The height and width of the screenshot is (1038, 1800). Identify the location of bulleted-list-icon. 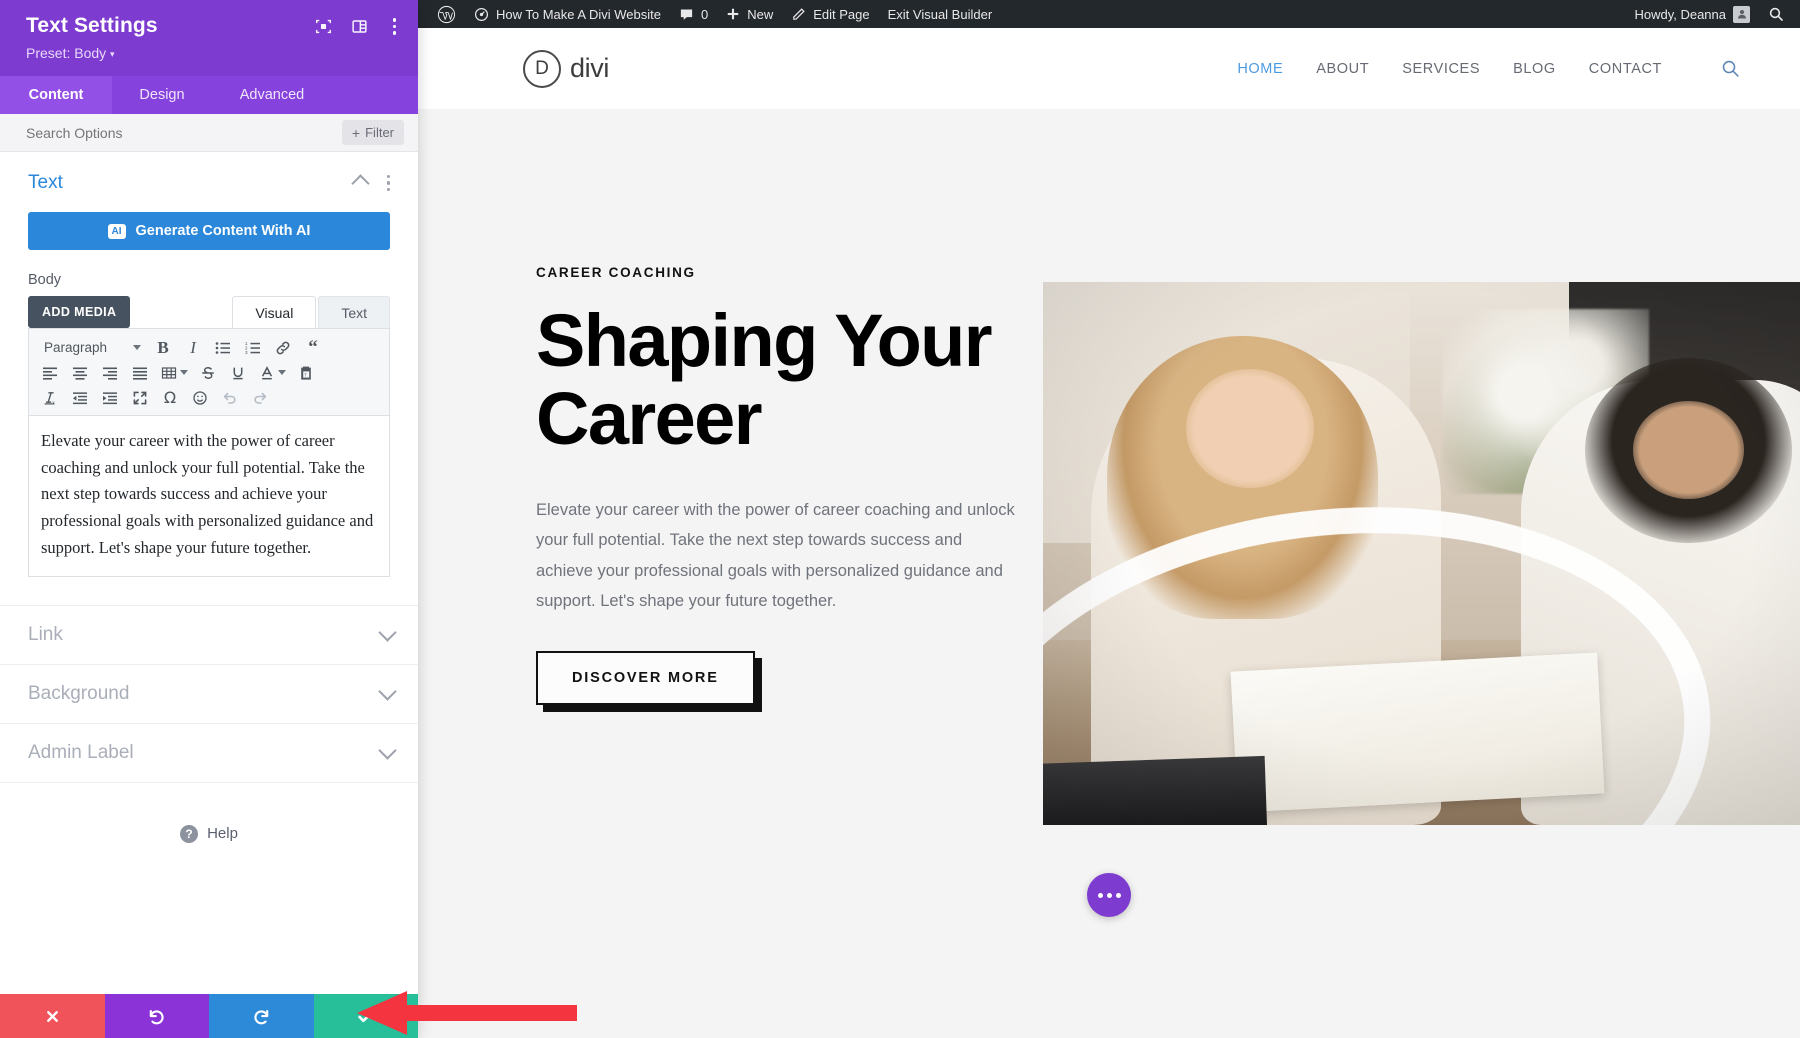
(223, 347).